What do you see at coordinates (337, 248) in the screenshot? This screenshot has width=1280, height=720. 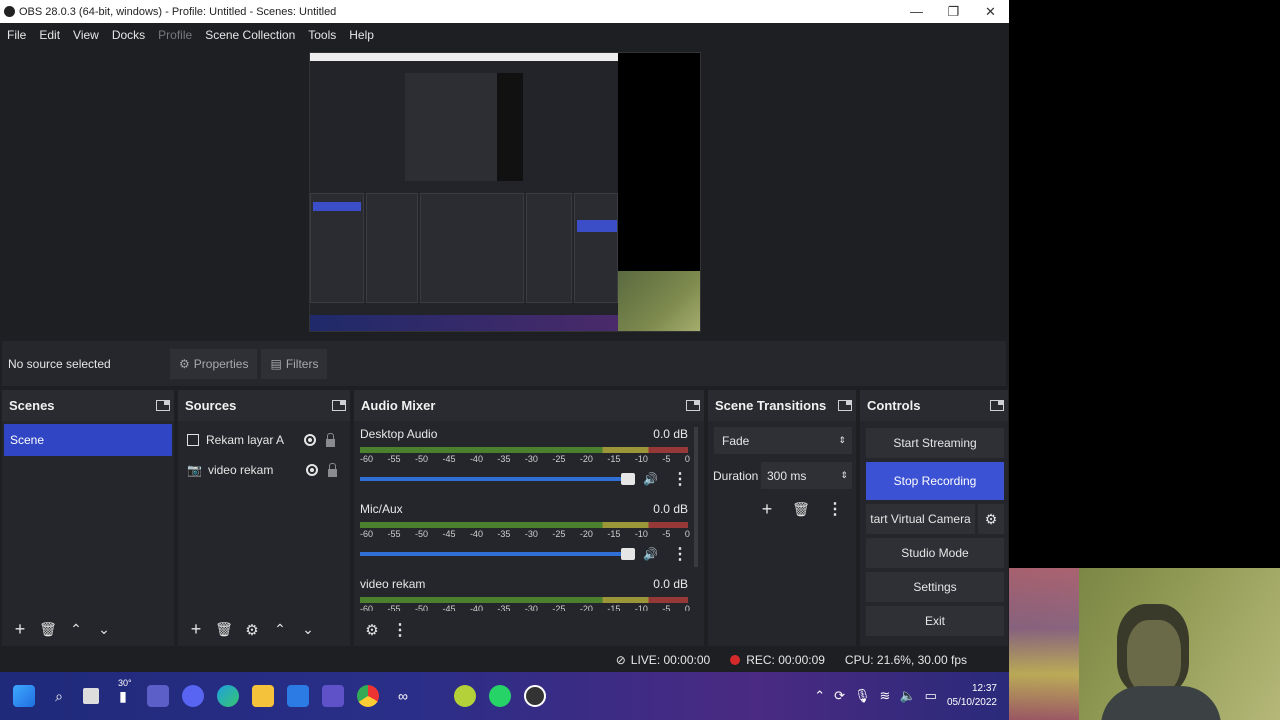 I see `preview-panel-scenes` at bounding box center [337, 248].